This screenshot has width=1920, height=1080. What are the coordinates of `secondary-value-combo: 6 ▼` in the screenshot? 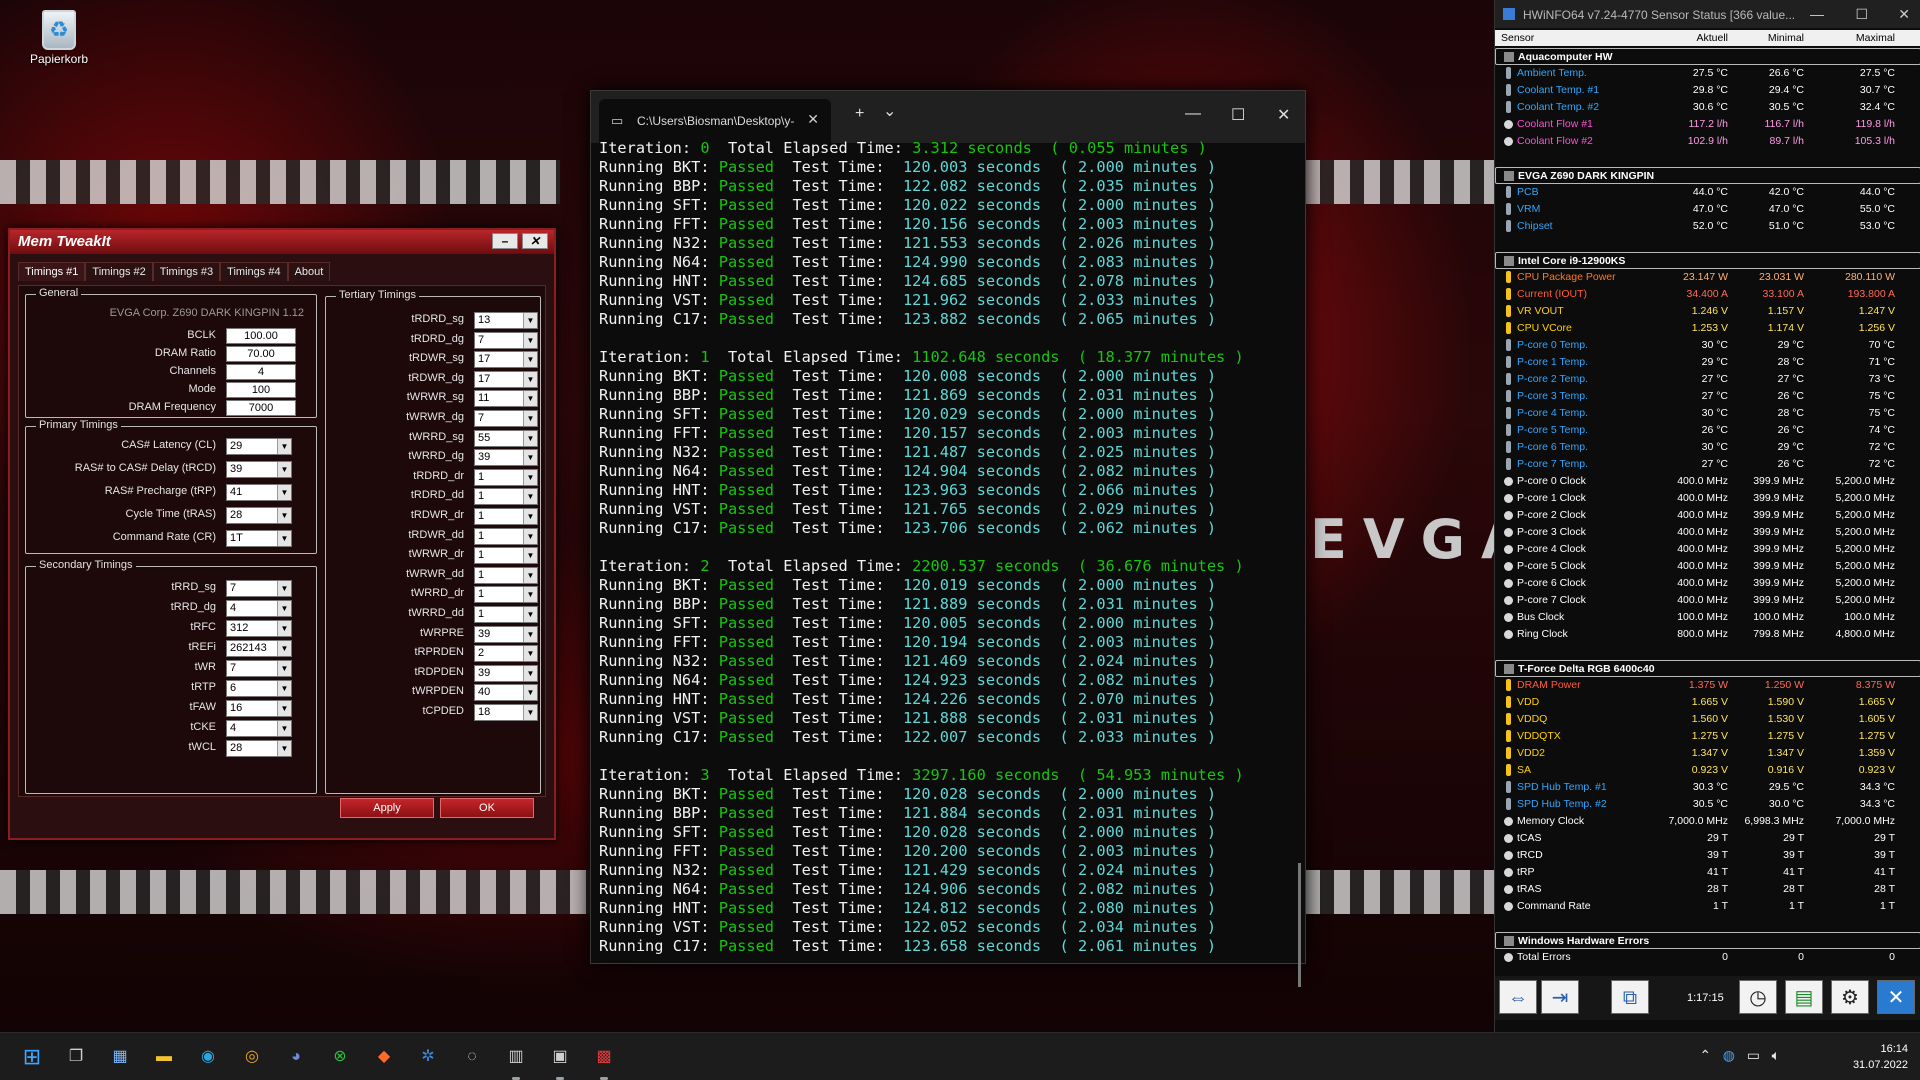 It's located at (259, 688).